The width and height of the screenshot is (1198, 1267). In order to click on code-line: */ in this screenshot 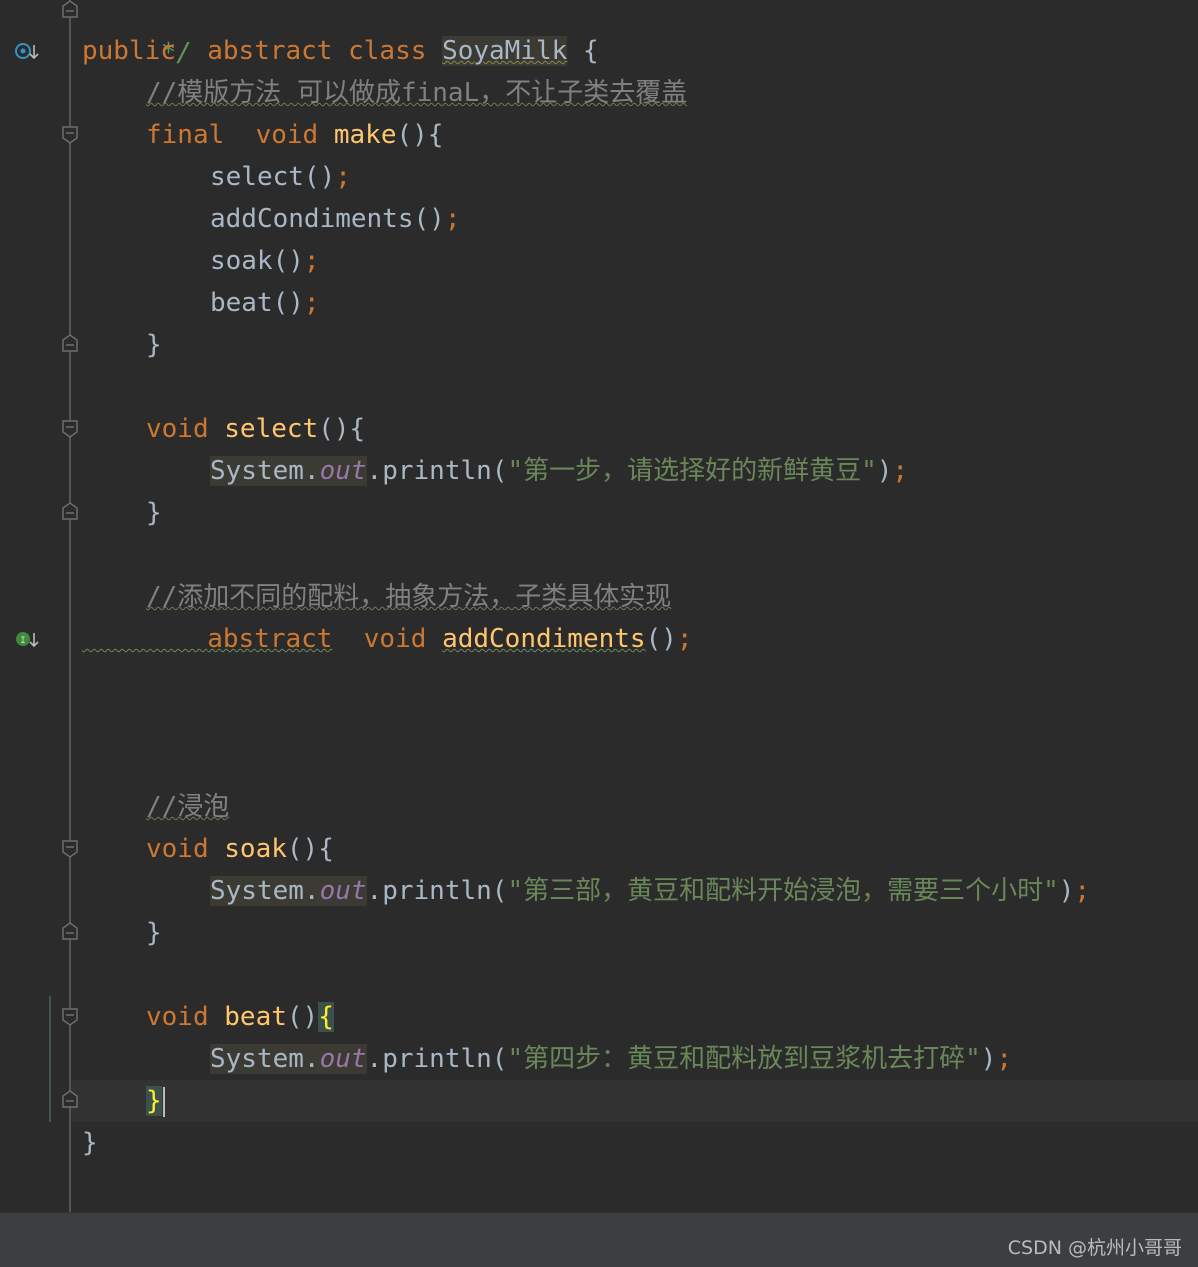, I will do `click(176, 53)`.